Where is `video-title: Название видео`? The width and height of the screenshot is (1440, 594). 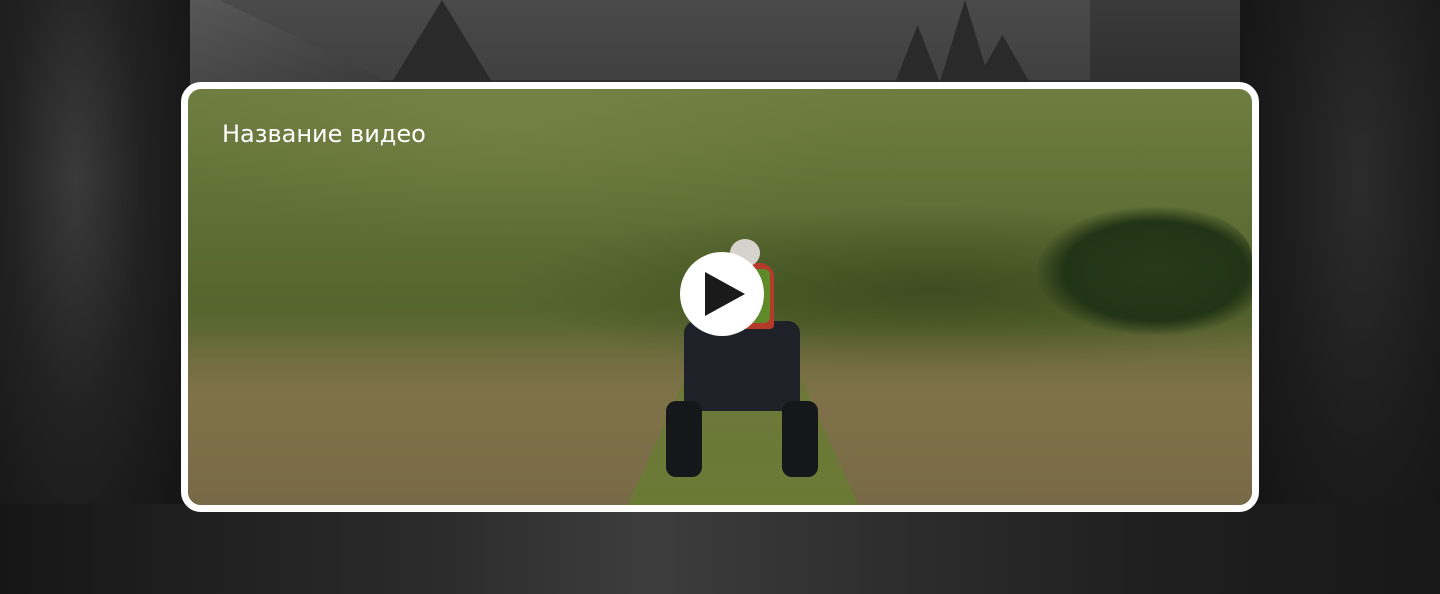
video-title: Название видео is located at coordinates (324, 134).